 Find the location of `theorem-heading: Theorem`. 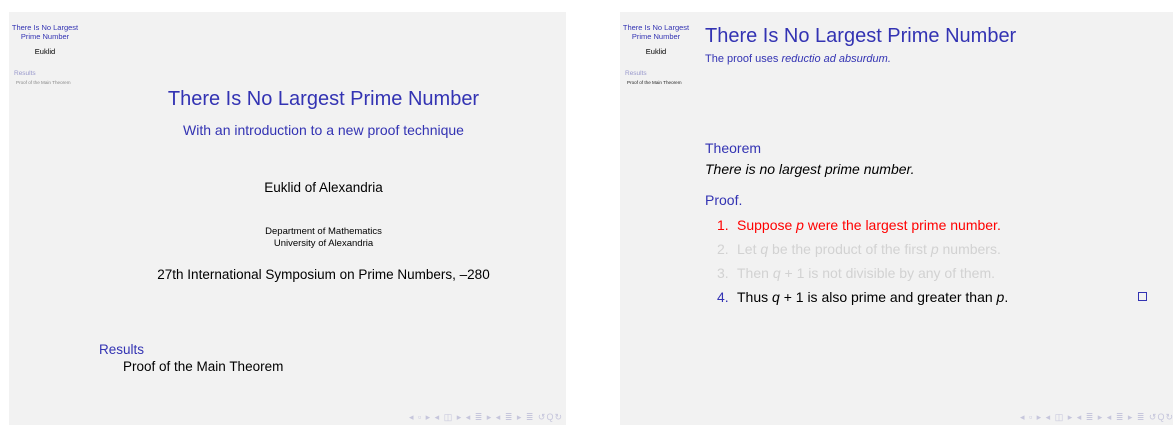

theorem-heading: Theorem is located at coordinates (733, 148).